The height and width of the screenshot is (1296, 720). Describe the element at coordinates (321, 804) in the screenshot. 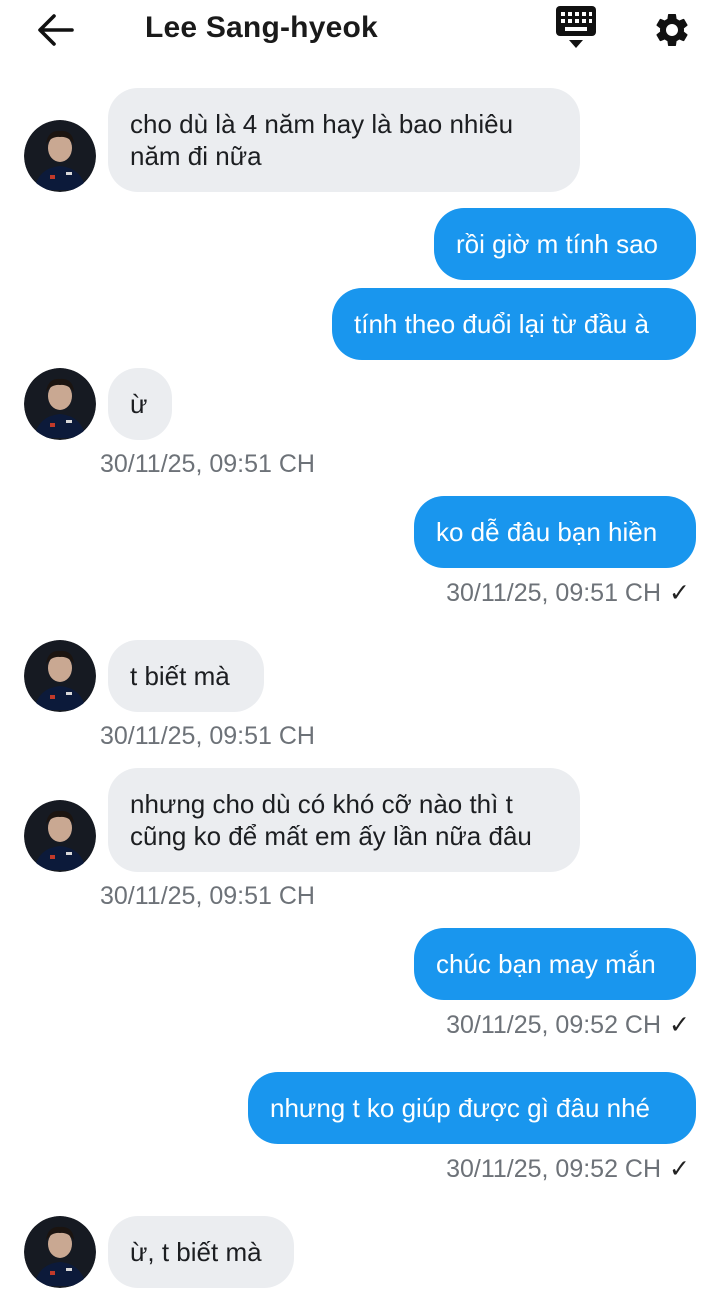

I see `message-text-line: nhưng cho dù có khó cỡ nào thì t` at that location.